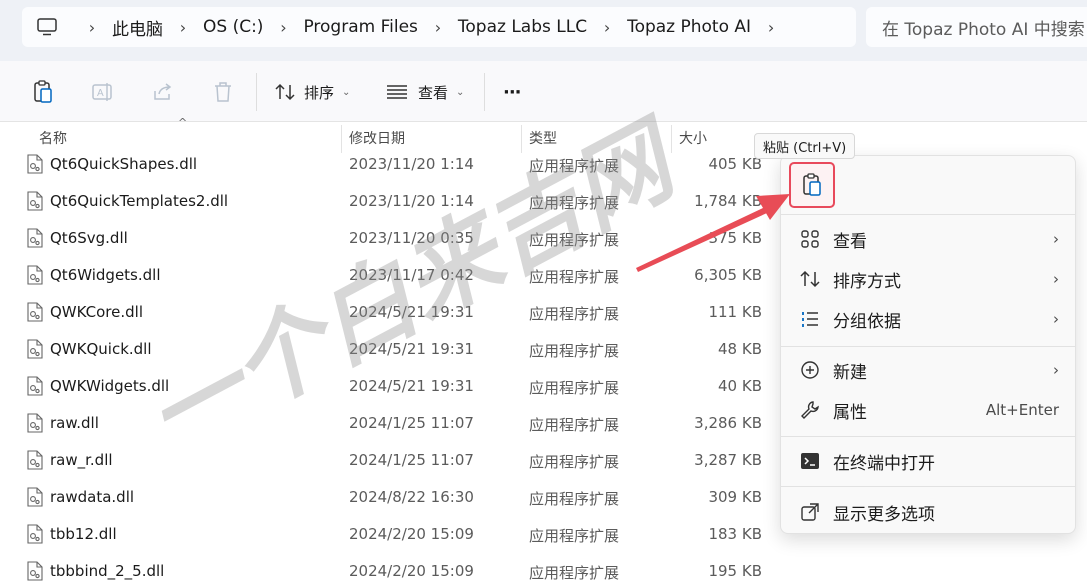 Image resolution: width=1087 pixels, height=586 pixels. I want to click on search-input: 在 Topaz Photo AI 中搜索, so click(976, 27).